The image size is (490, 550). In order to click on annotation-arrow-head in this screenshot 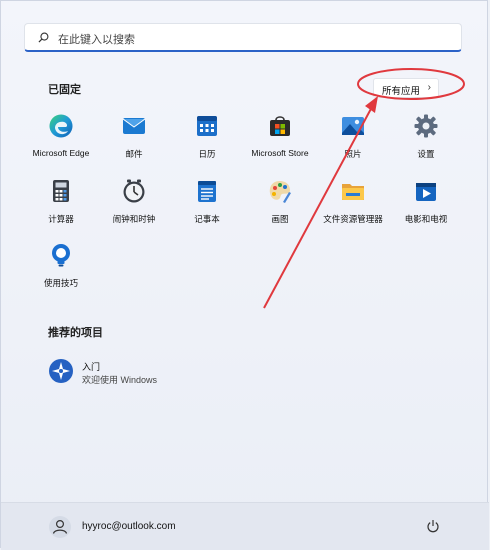, I will do `click(371, 104)`.